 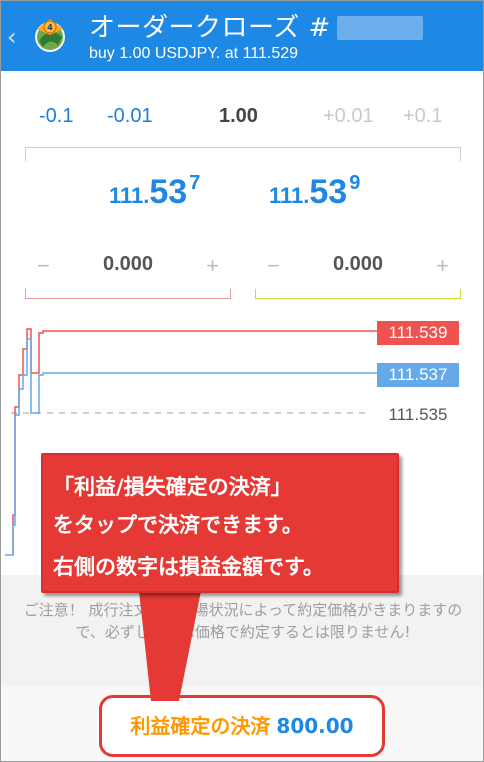 I want to click on callout-pointer-arrow, so click(x=170, y=645).